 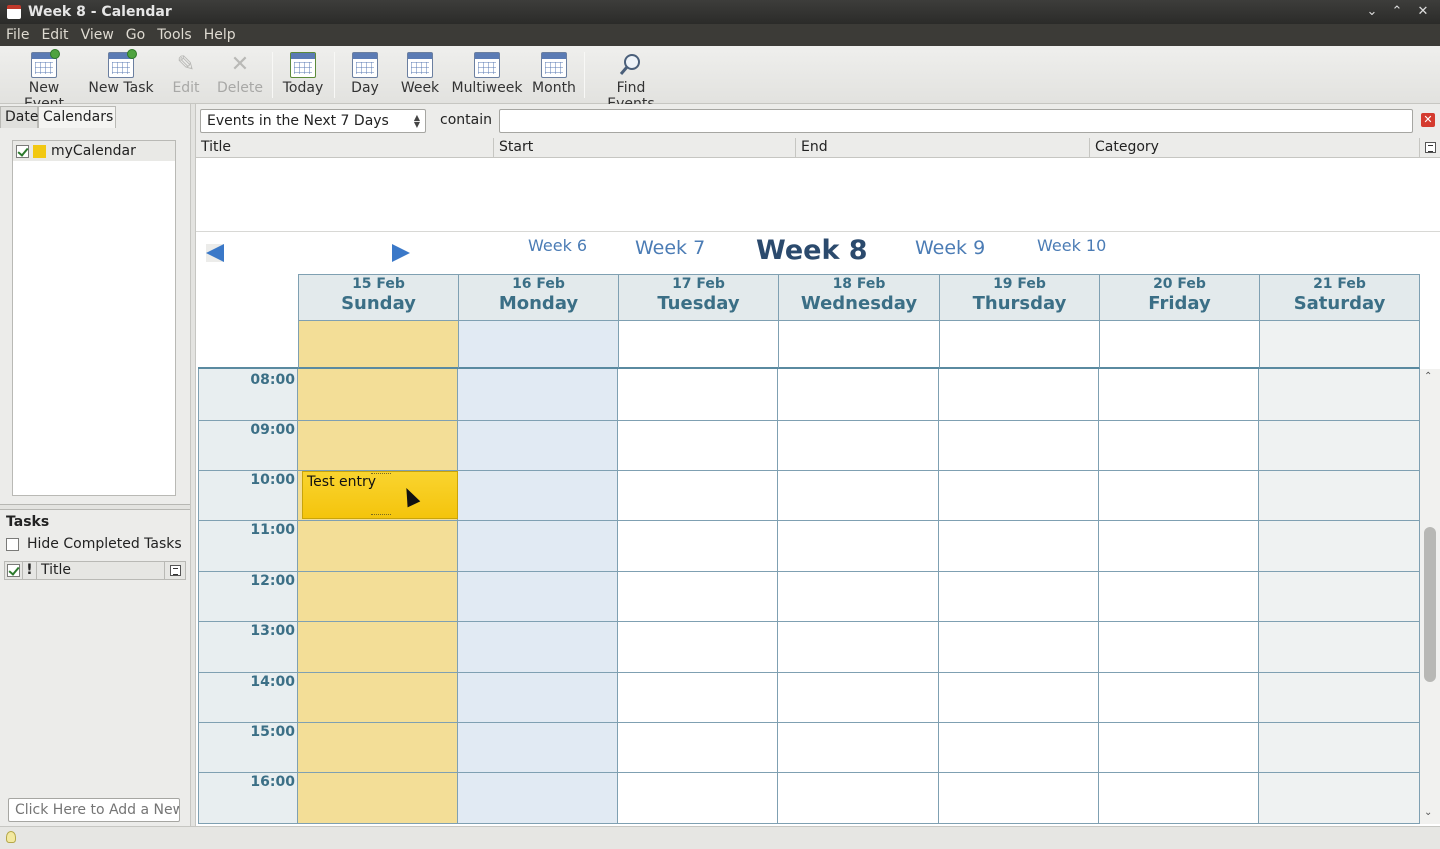 I want to click on sidebar-splitter, so click(x=95, y=507).